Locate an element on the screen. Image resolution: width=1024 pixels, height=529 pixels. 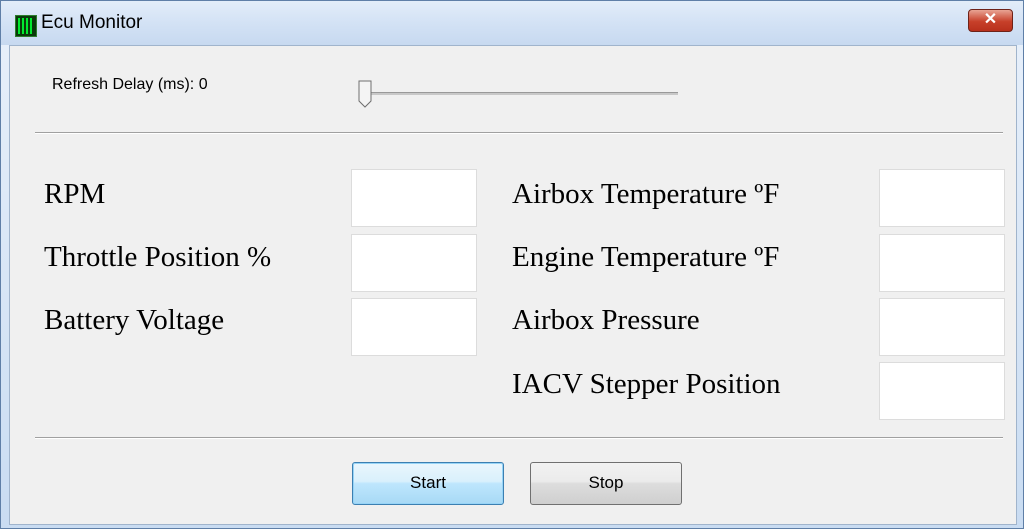
start-button: Start is located at coordinates (428, 483).